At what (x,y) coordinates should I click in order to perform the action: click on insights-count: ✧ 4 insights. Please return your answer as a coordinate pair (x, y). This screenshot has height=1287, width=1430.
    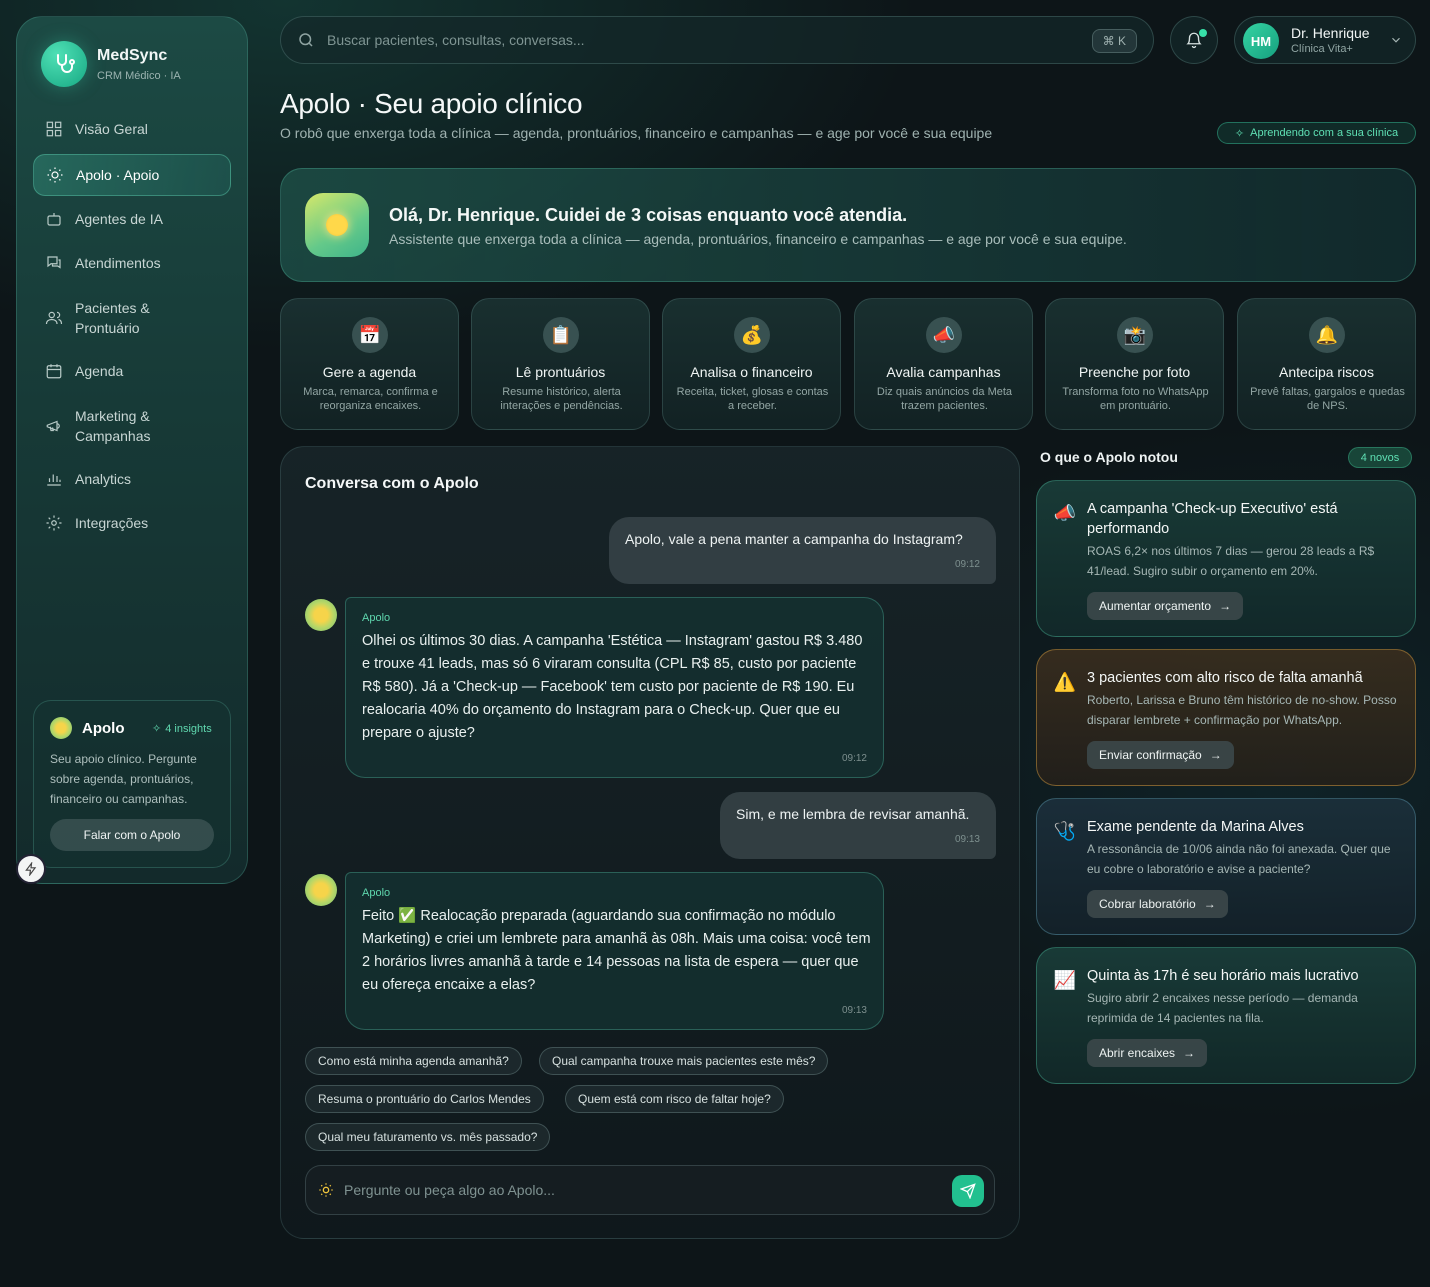
    Looking at the image, I should click on (182, 729).